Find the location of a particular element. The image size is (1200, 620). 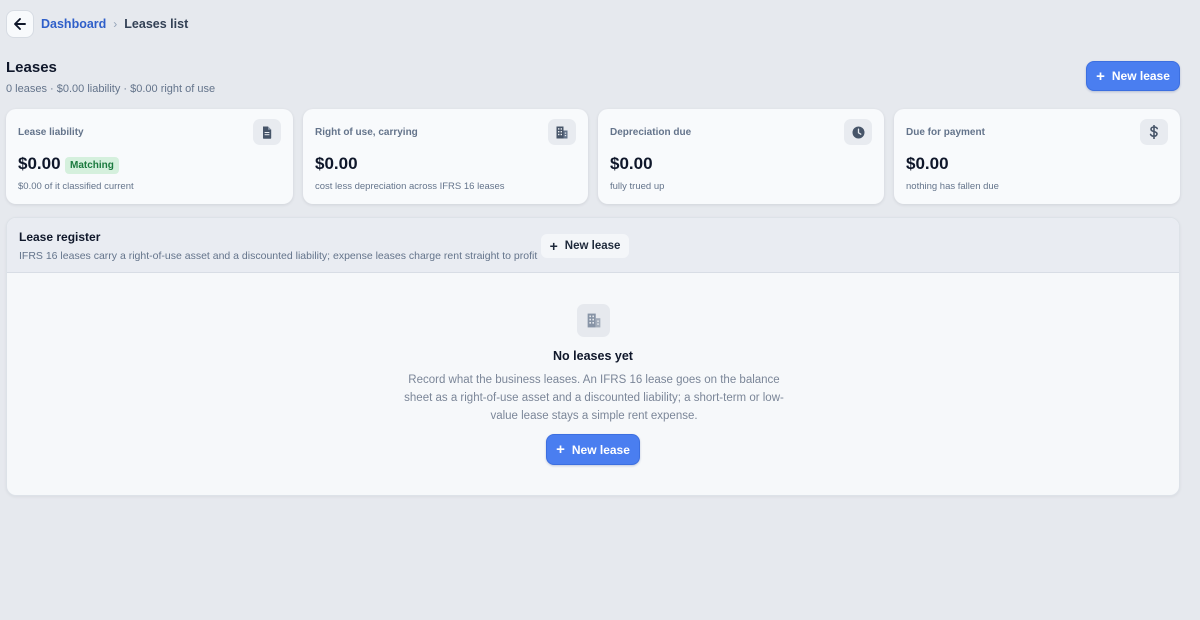

register-new-lease-button: + New lease is located at coordinates (585, 246).